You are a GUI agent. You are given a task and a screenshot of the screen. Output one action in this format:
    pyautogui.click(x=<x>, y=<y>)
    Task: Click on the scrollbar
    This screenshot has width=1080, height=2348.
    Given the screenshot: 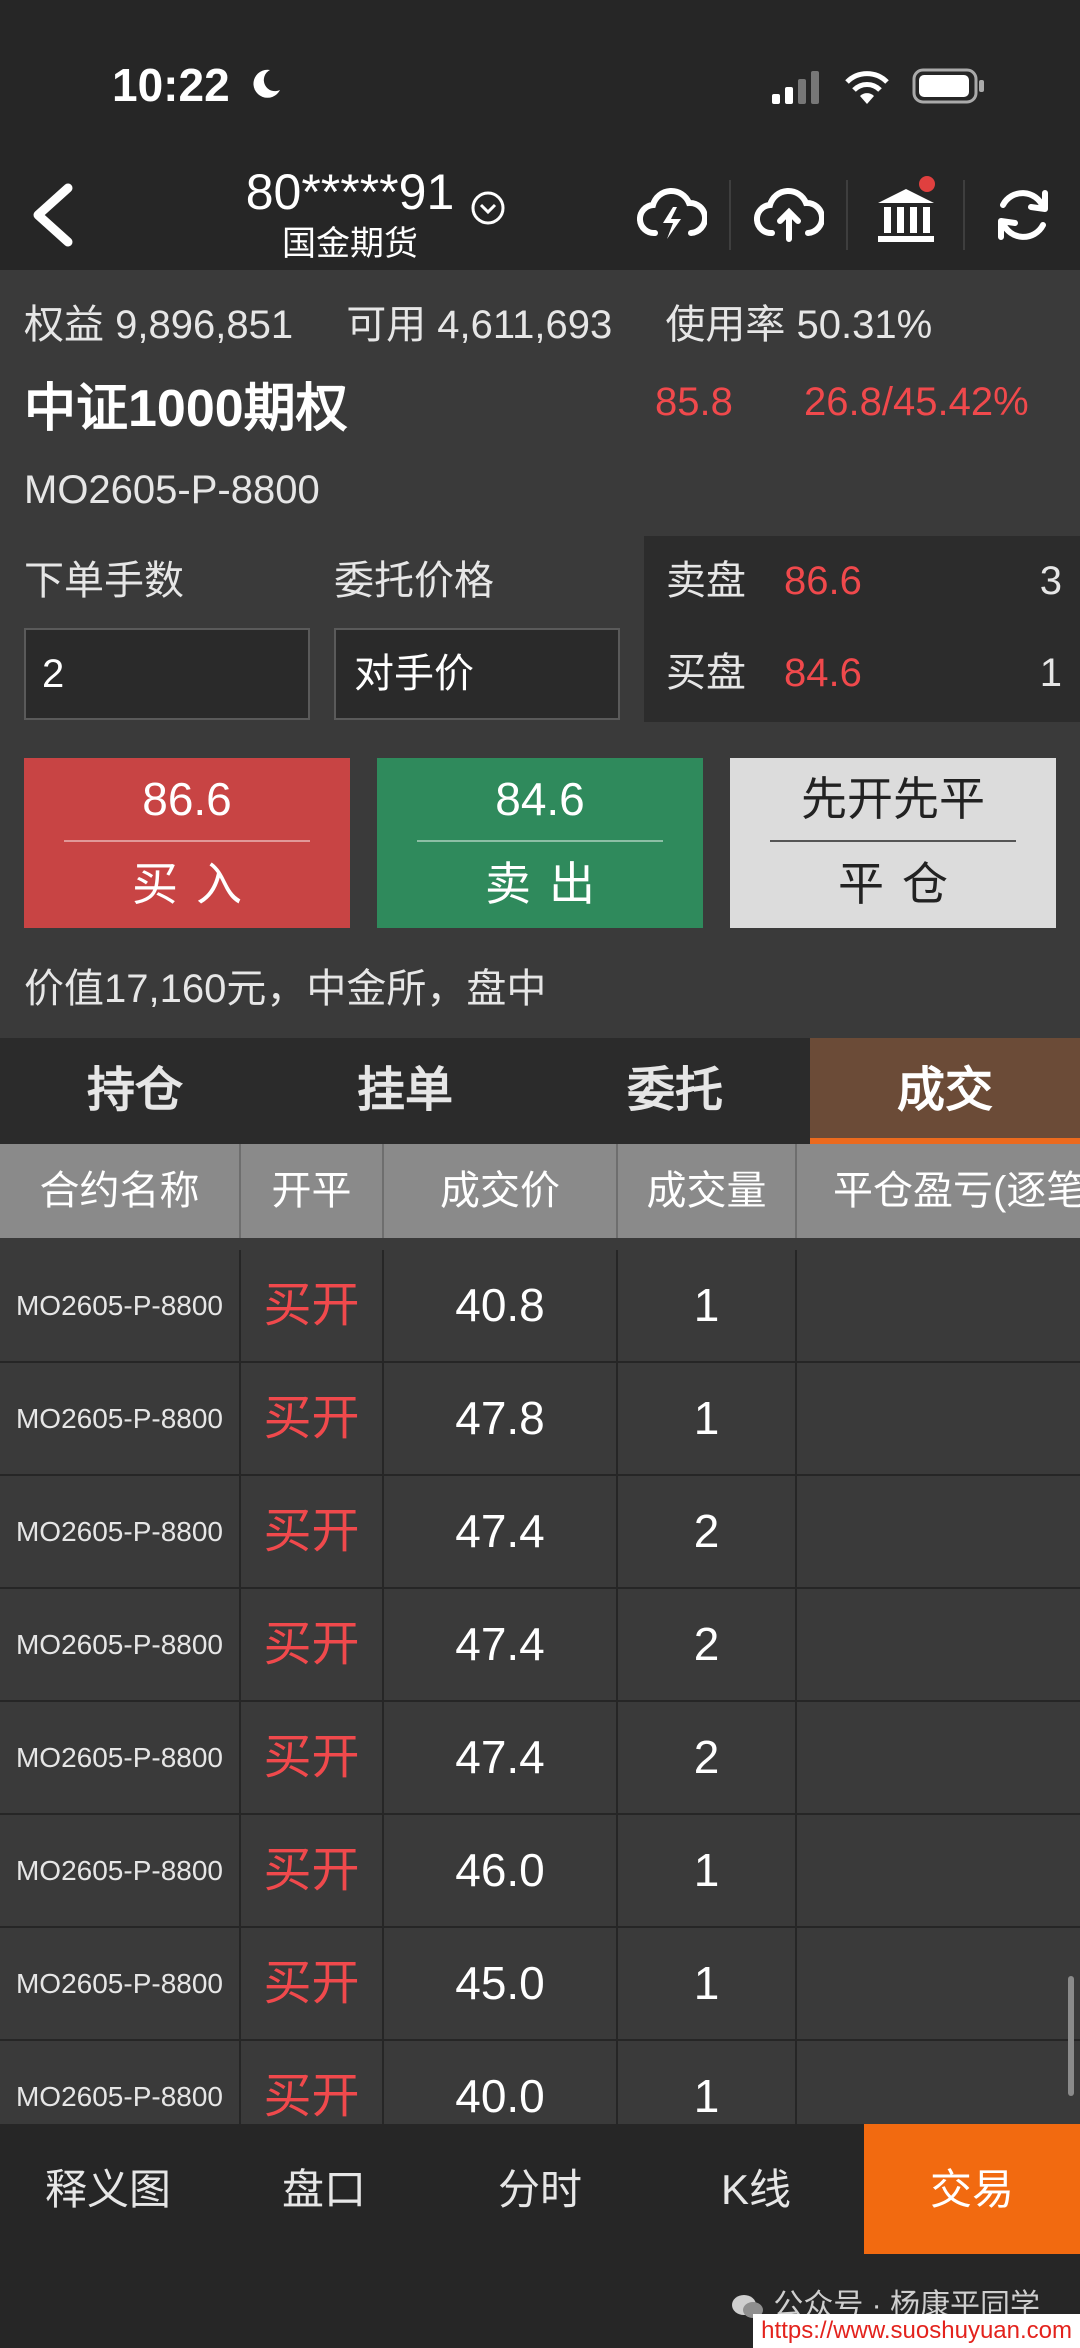 What is the action you would take?
    pyautogui.click(x=1071, y=2036)
    